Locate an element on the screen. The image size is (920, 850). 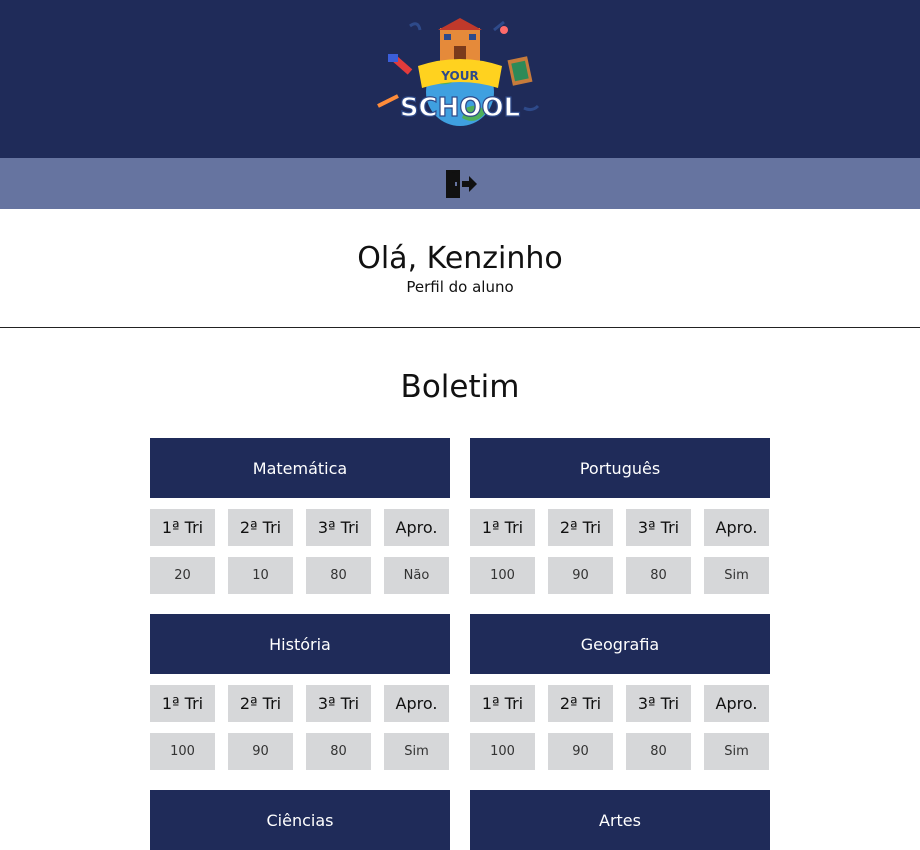
logout-door-icon is located at coordinates (461, 184).